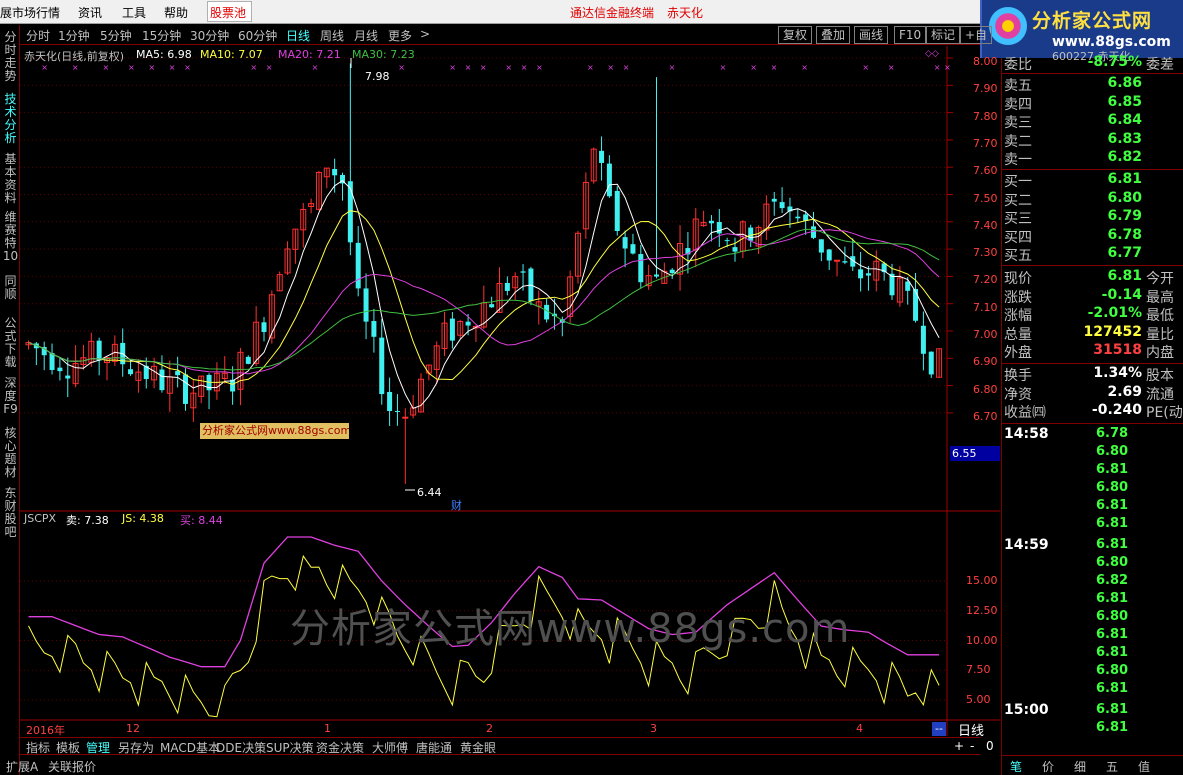  What do you see at coordinates (1093, 478) in the screenshot?
I see `tick-time: 14:58 6.78 6.80 6.81 6.80 6.81 6.81` at bounding box center [1093, 478].